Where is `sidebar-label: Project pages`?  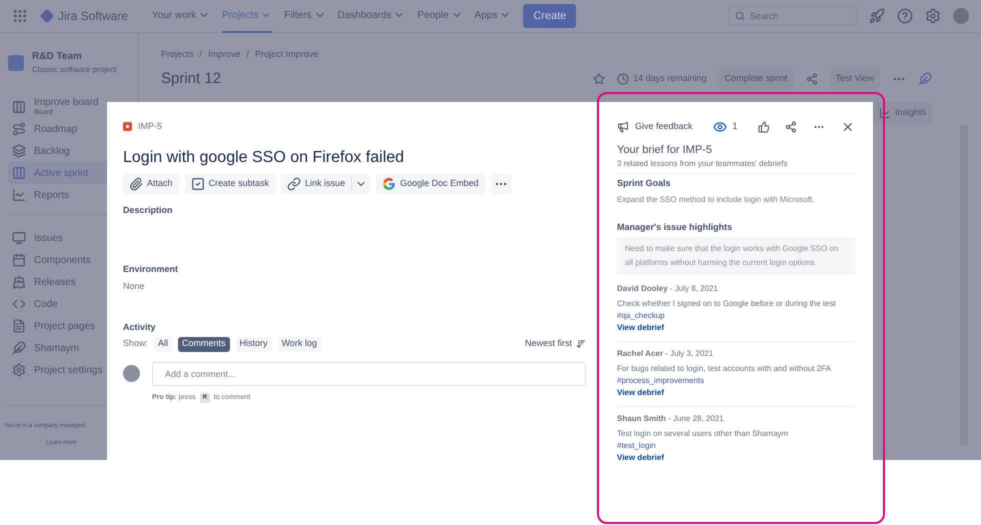 sidebar-label: Project pages is located at coordinates (65, 327).